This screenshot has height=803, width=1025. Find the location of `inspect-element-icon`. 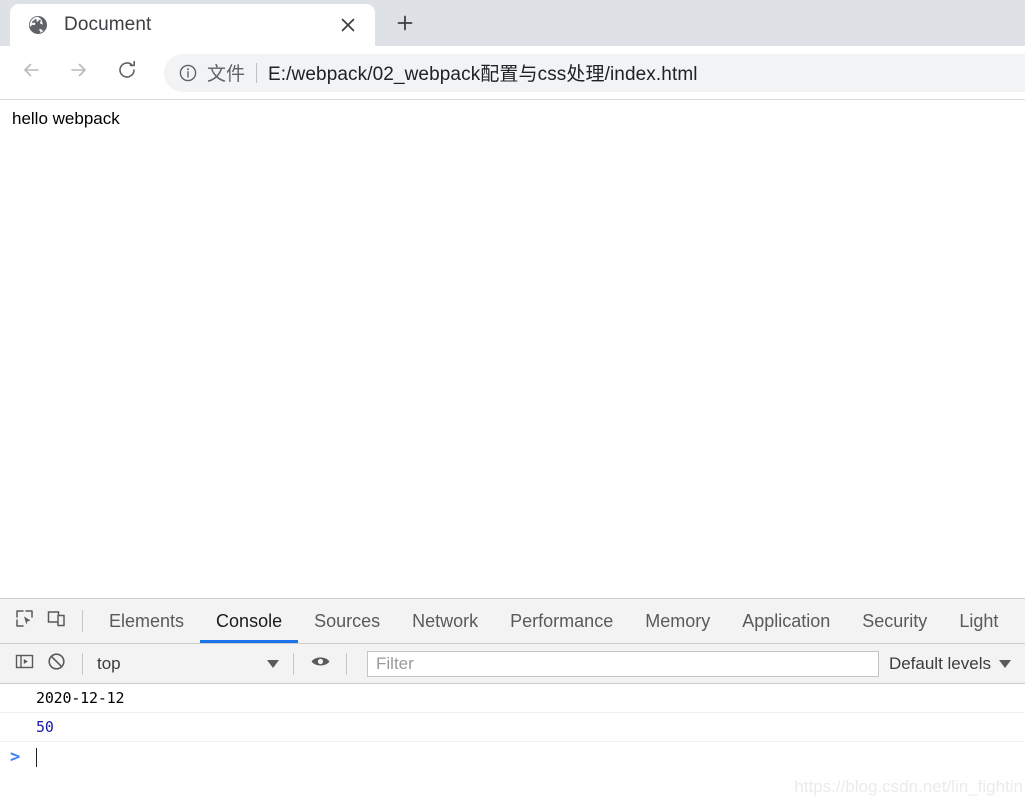

inspect-element-icon is located at coordinates (24, 621).